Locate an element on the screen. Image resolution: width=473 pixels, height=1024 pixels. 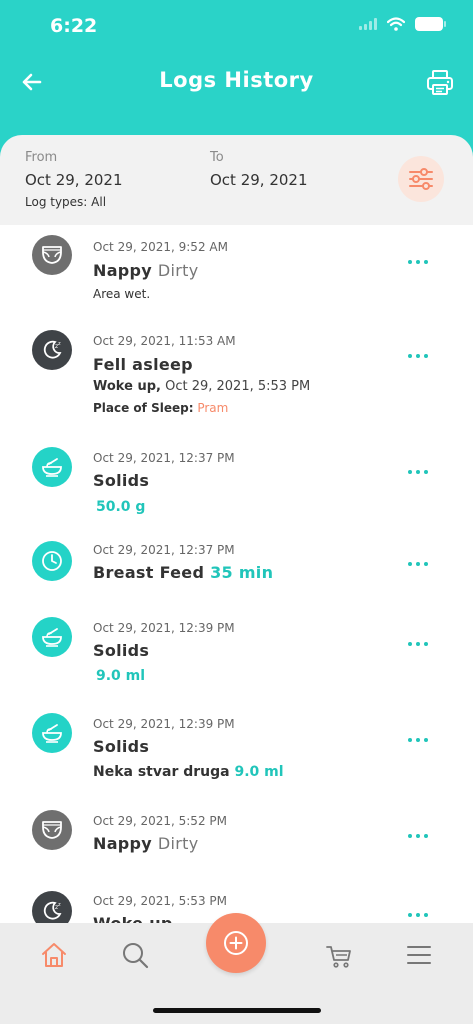
home-indicator is located at coordinates (237, 1010).